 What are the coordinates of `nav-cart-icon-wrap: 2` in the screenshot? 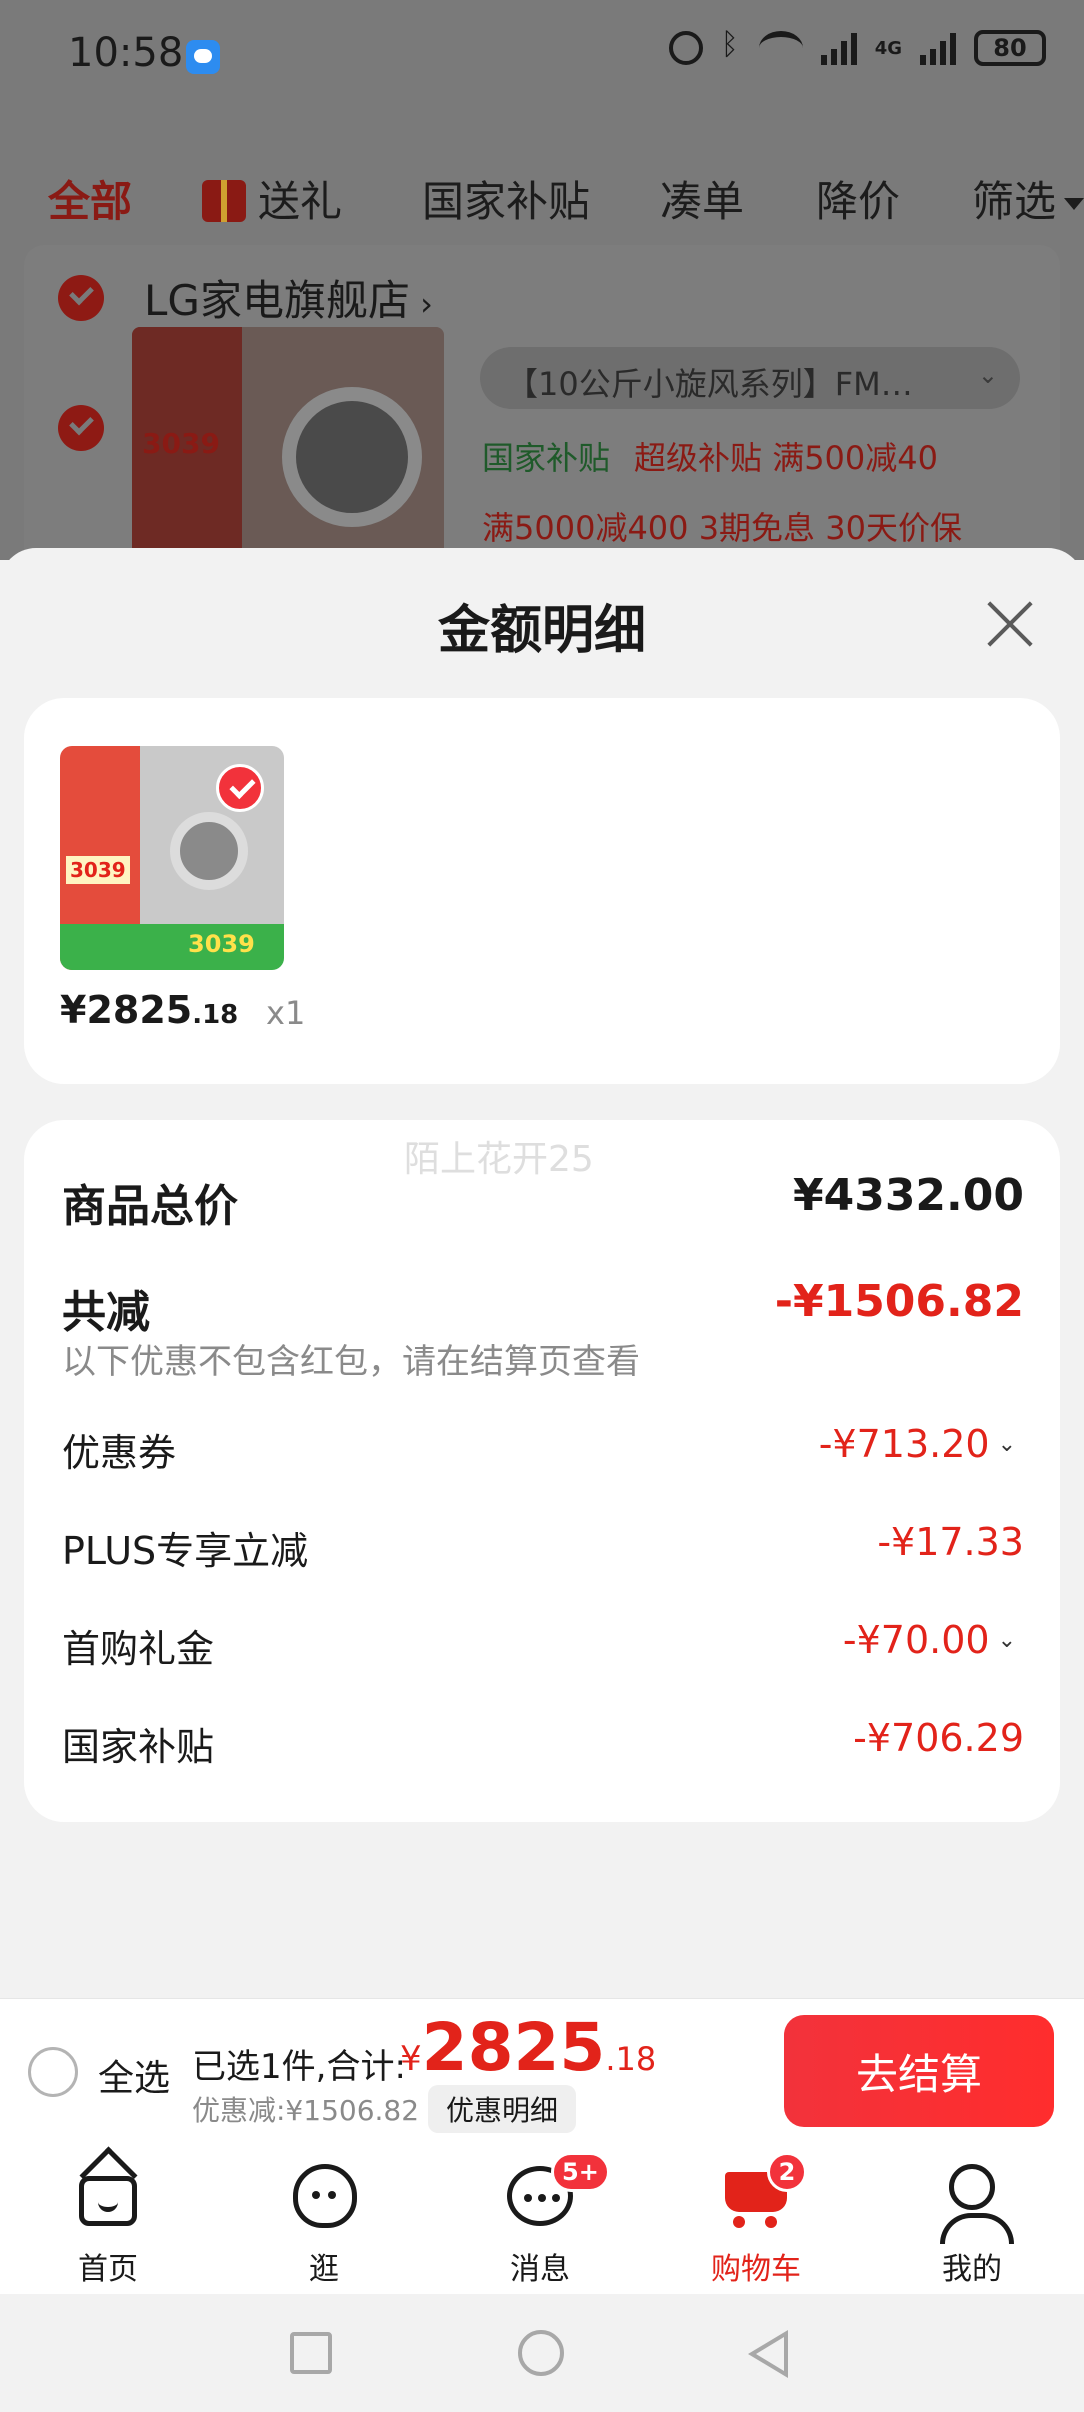 It's located at (764, 2192).